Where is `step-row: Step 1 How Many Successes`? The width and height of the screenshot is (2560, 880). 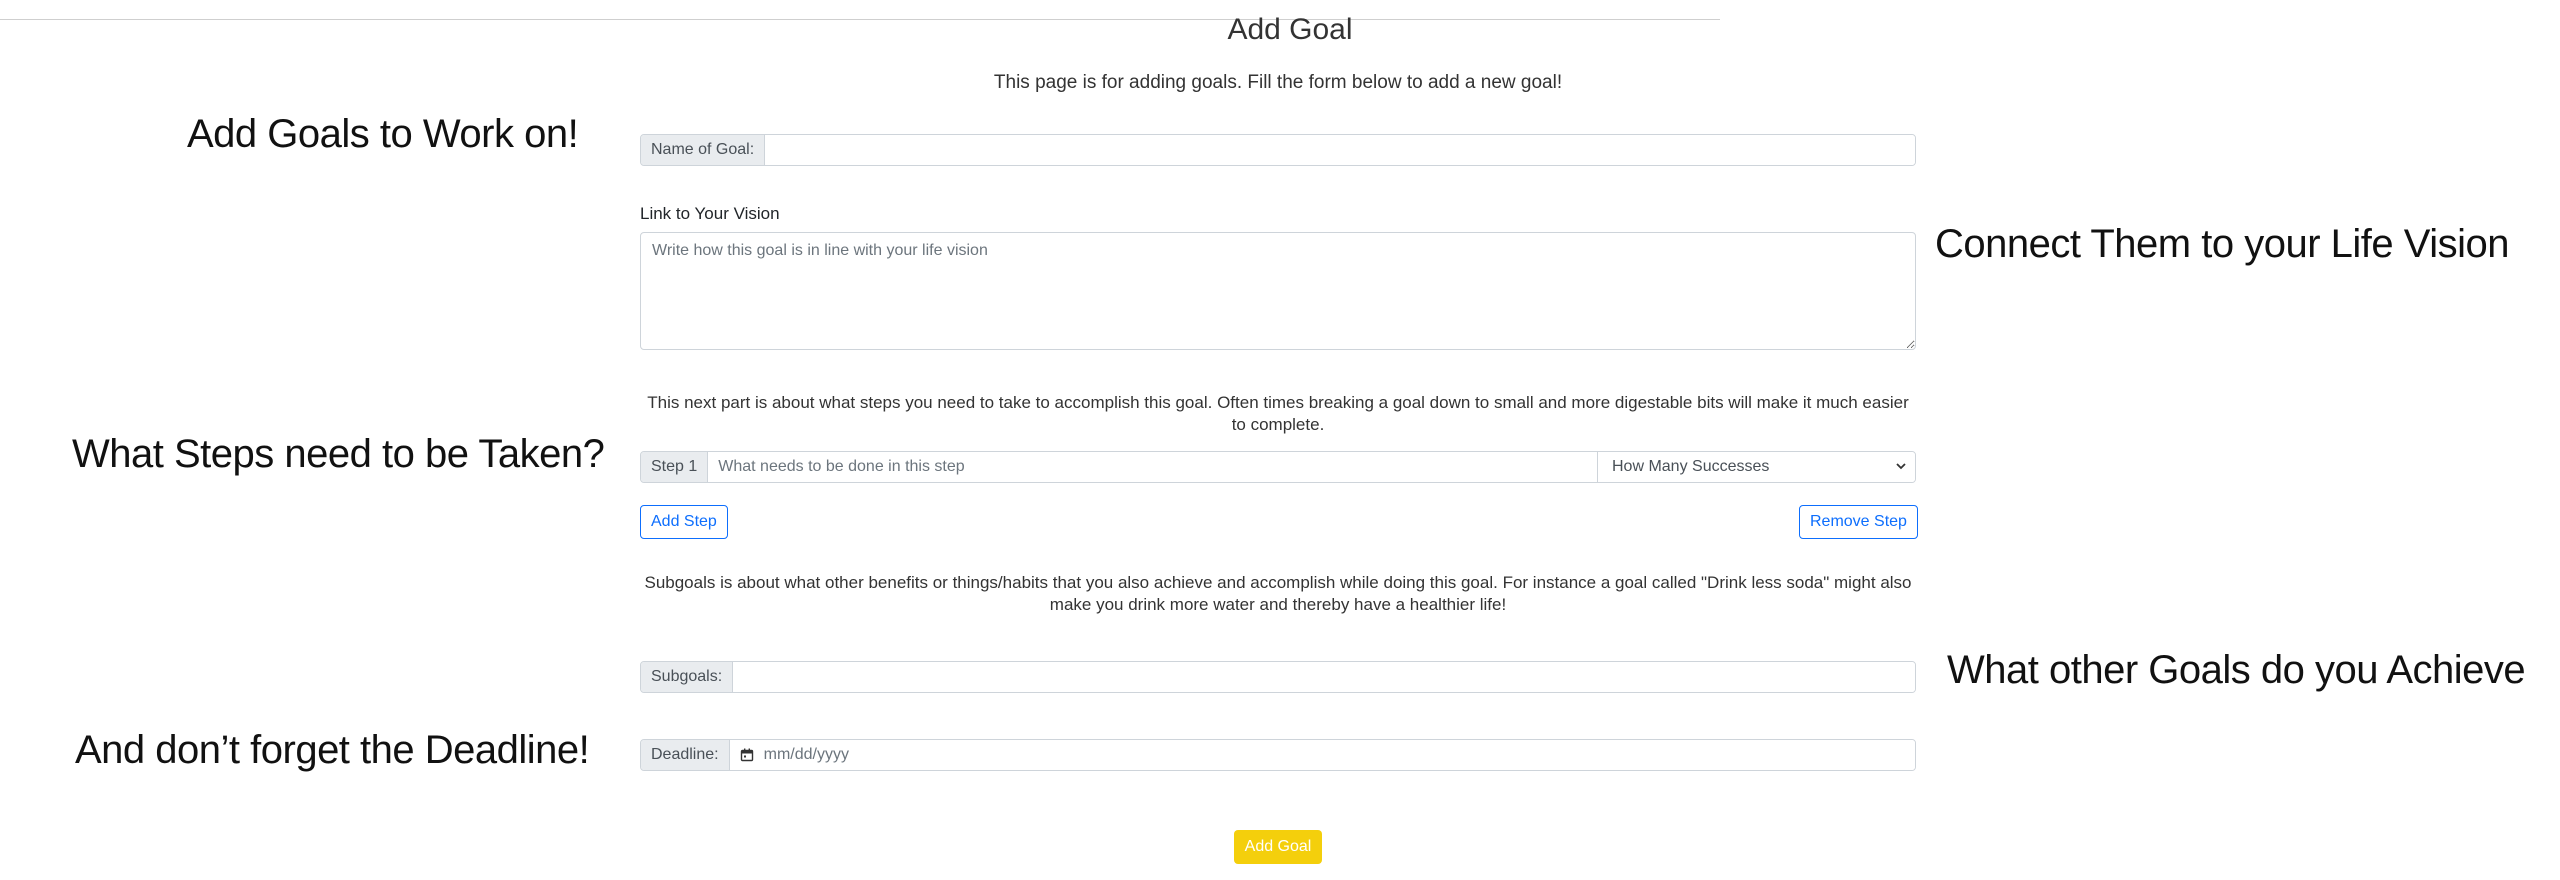
step-row: Step 1 How Many Successes is located at coordinates (1278, 467).